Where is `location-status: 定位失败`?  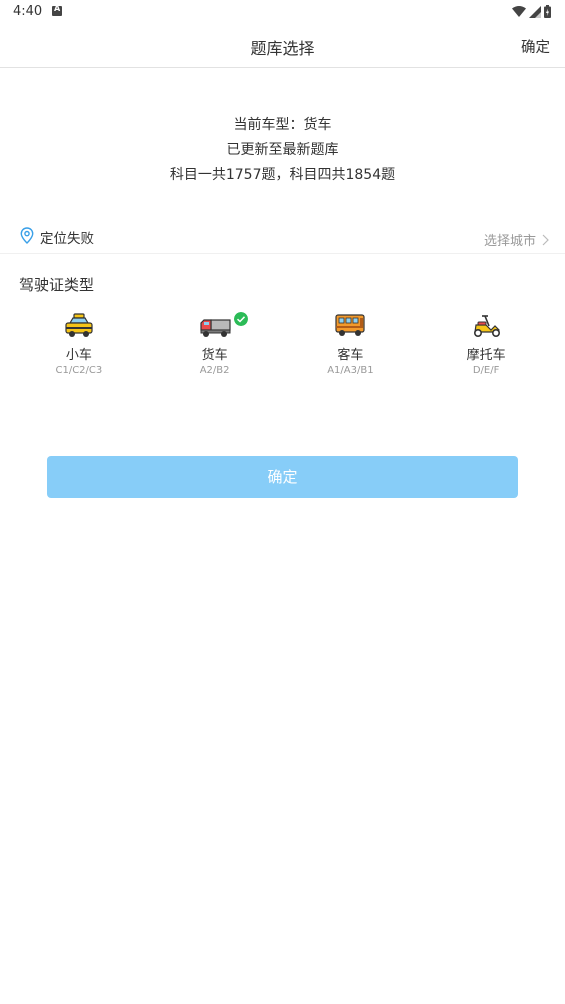 location-status: 定位失败 is located at coordinates (67, 239).